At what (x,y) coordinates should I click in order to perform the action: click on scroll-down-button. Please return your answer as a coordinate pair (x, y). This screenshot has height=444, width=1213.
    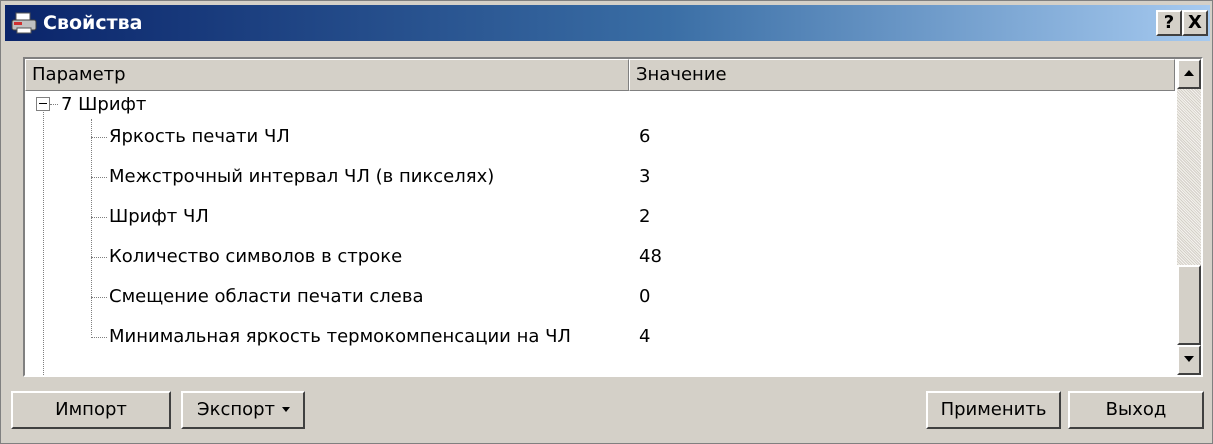
    Looking at the image, I should click on (1189, 360).